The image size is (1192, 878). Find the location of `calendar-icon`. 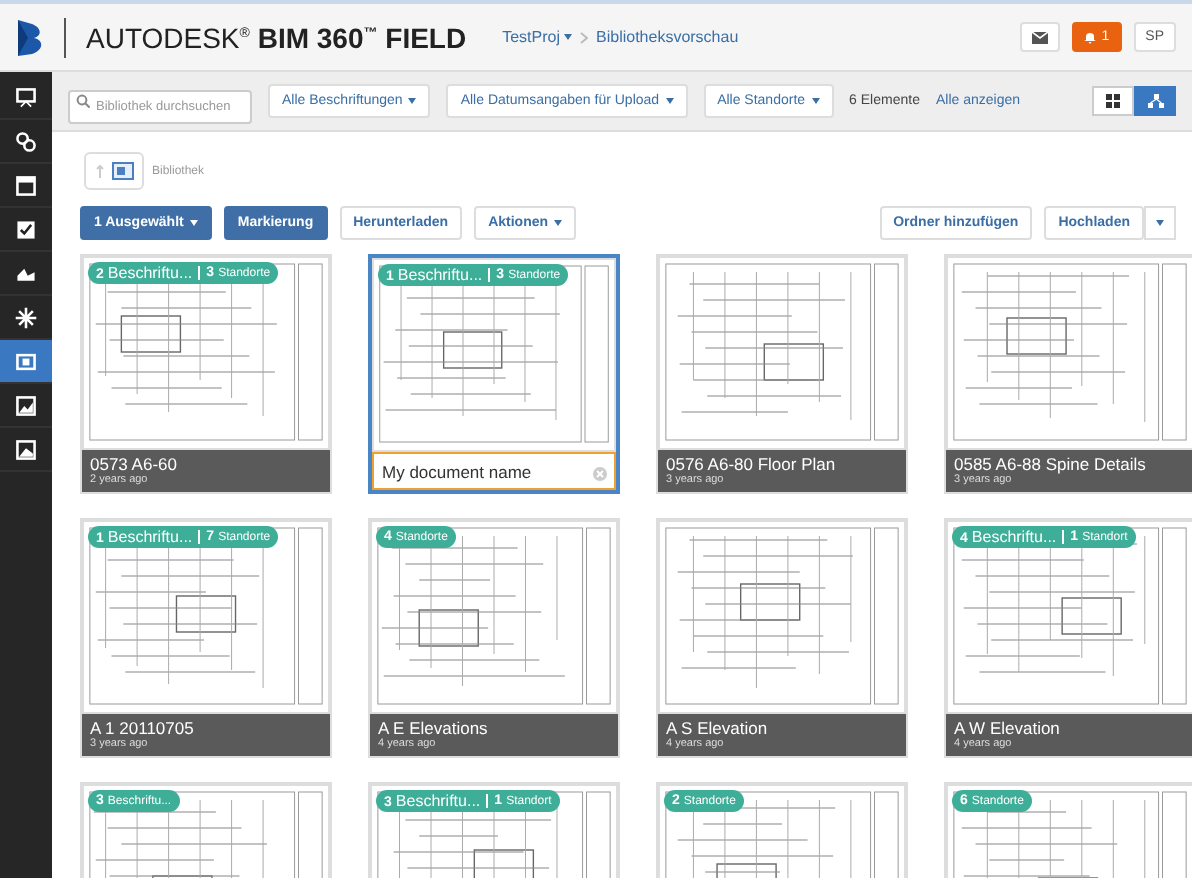

calendar-icon is located at coordinates (26, 185).